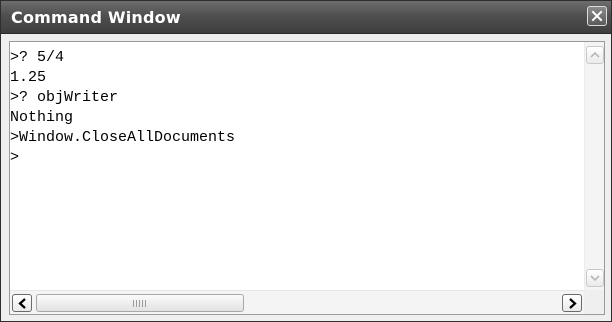 This screenshot has width=612, height=322. I want to click on scroll-down-arrow-icon, so click(595, 278).